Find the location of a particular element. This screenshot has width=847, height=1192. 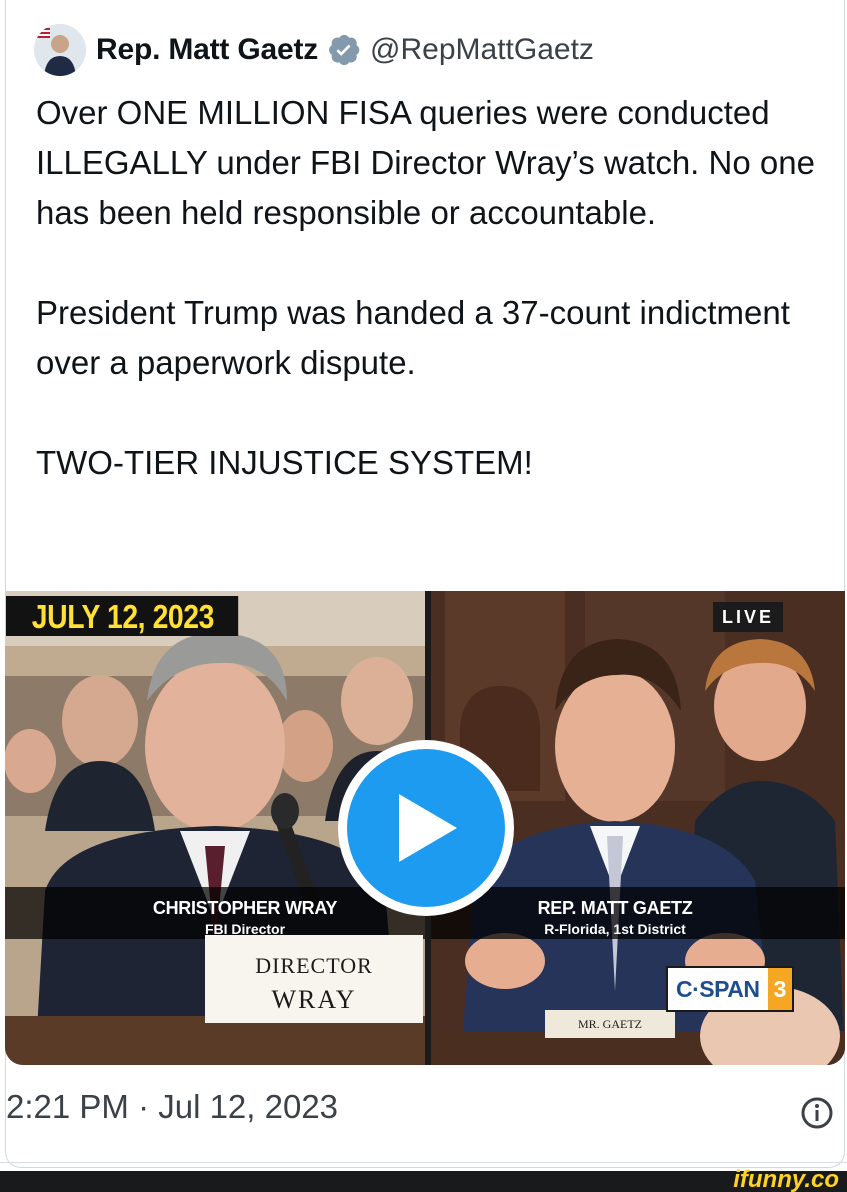

network-logo-text: C·SPAN is located at coordinates (718, 988).